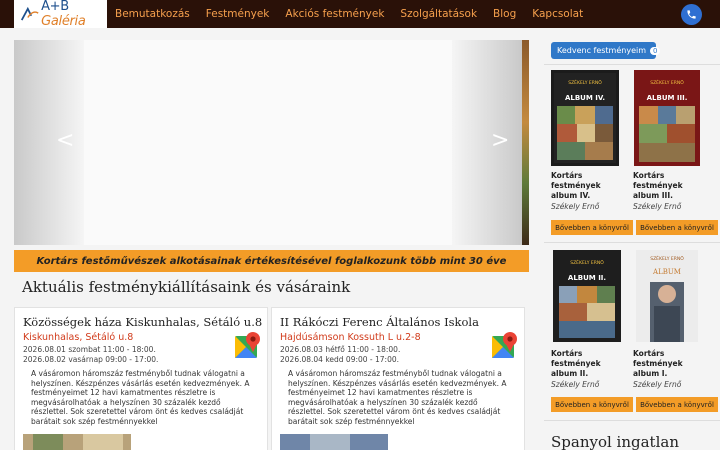 The height and width of the screenshot is (450, 720). Describe the element at coordinates (152, 14) in the screenshot. I see `nav-item-bemutatkozas: Bemutatkozás` at that location.